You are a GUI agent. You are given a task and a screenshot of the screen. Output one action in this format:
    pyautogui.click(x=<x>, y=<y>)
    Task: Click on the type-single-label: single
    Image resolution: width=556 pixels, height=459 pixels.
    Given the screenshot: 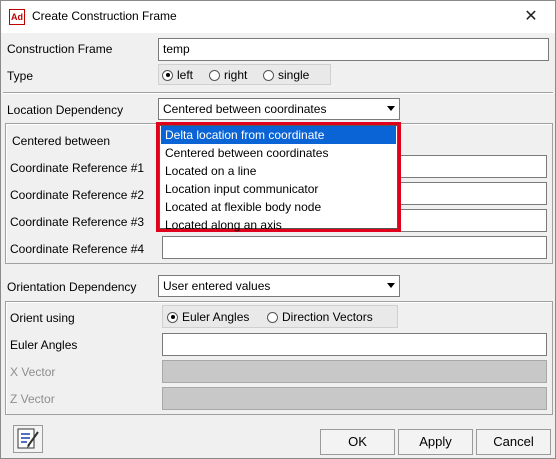 What is the action you would take?
    pyautogui.click(x=294, y=75)
    